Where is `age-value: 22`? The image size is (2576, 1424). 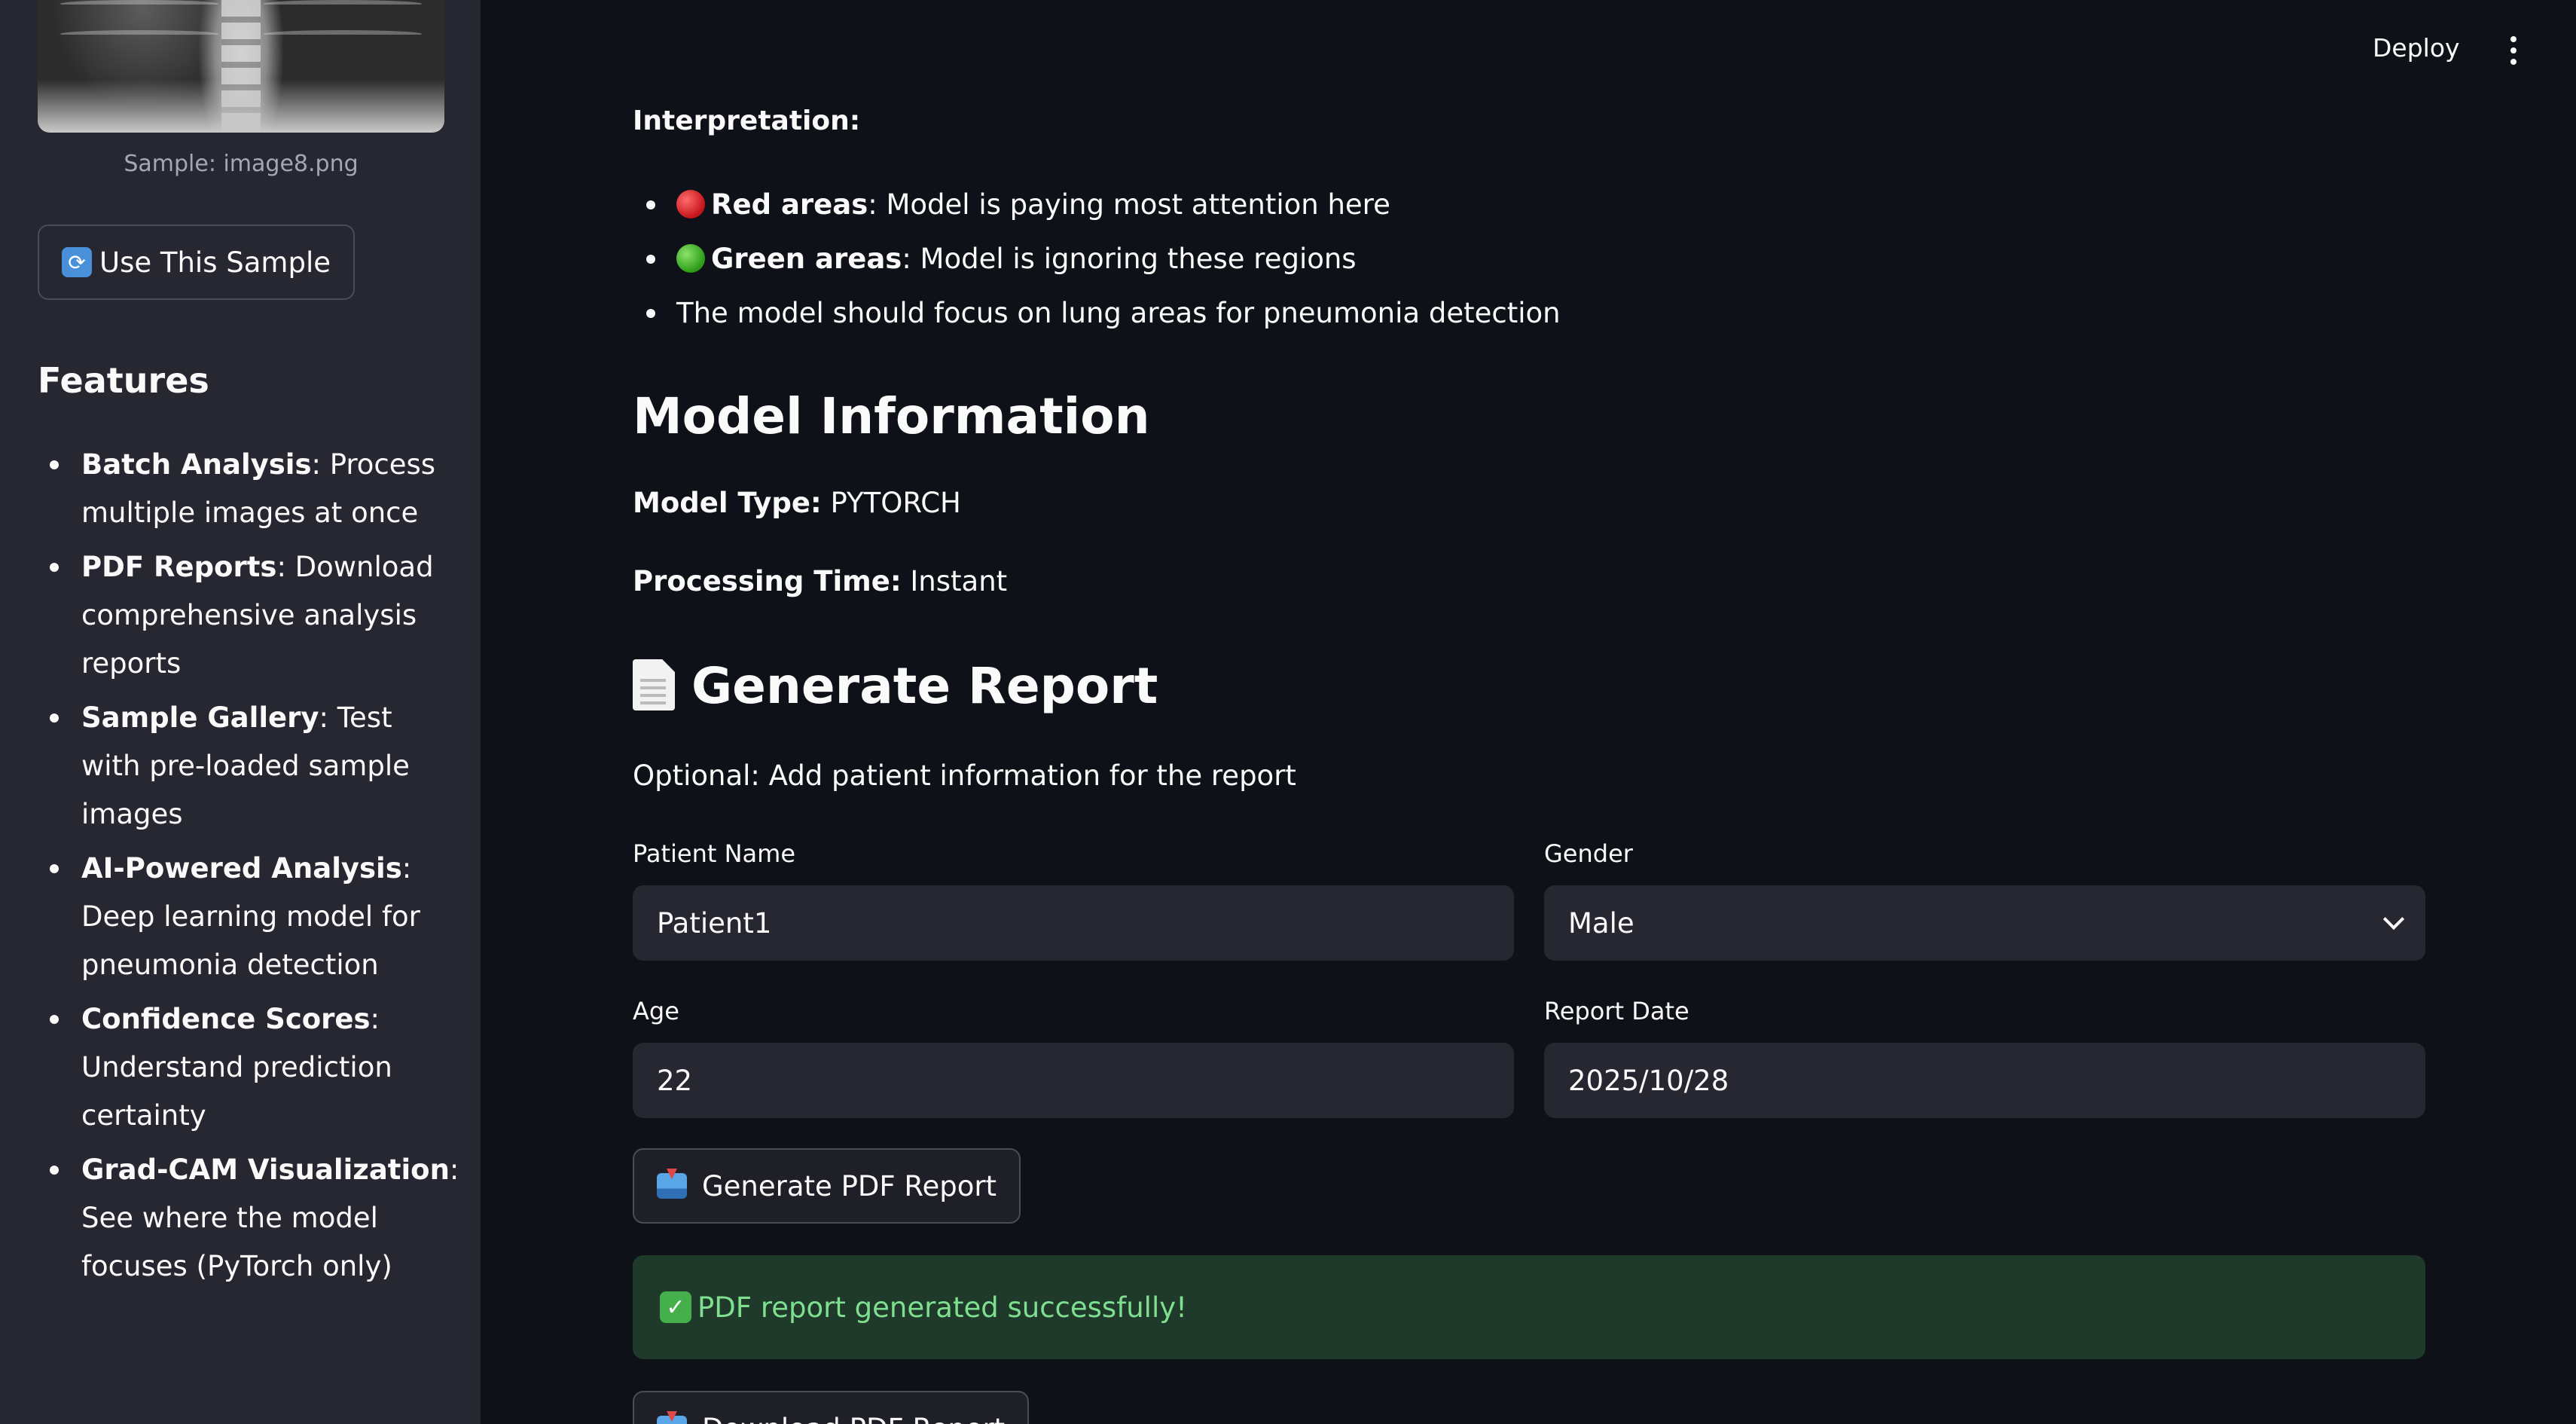 age-value: 22 is located at coordinates (675, 1081).